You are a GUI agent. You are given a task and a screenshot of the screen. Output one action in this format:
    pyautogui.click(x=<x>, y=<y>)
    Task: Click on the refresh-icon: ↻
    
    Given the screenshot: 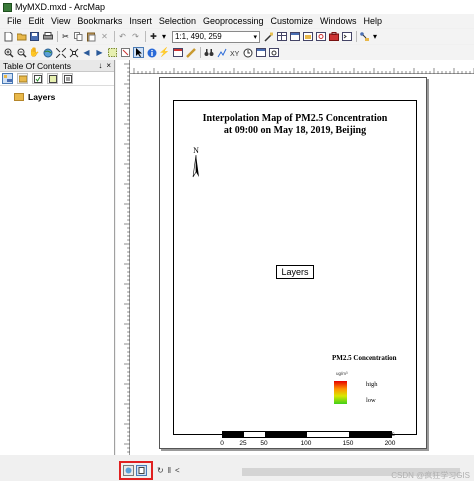 What is the action you would take?
    pyautogui.click(x=160, y=470)
    